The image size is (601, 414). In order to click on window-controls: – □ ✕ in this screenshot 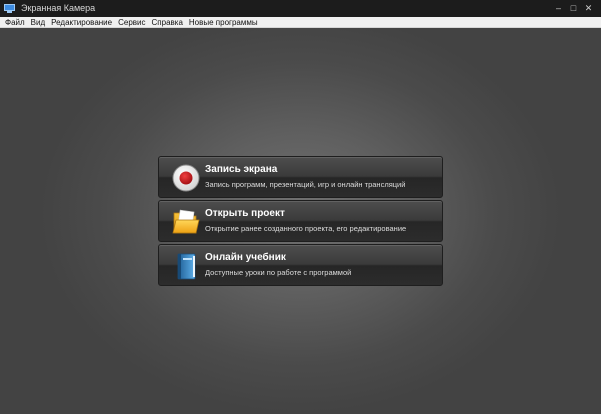, I will do `click(572, 8)`.